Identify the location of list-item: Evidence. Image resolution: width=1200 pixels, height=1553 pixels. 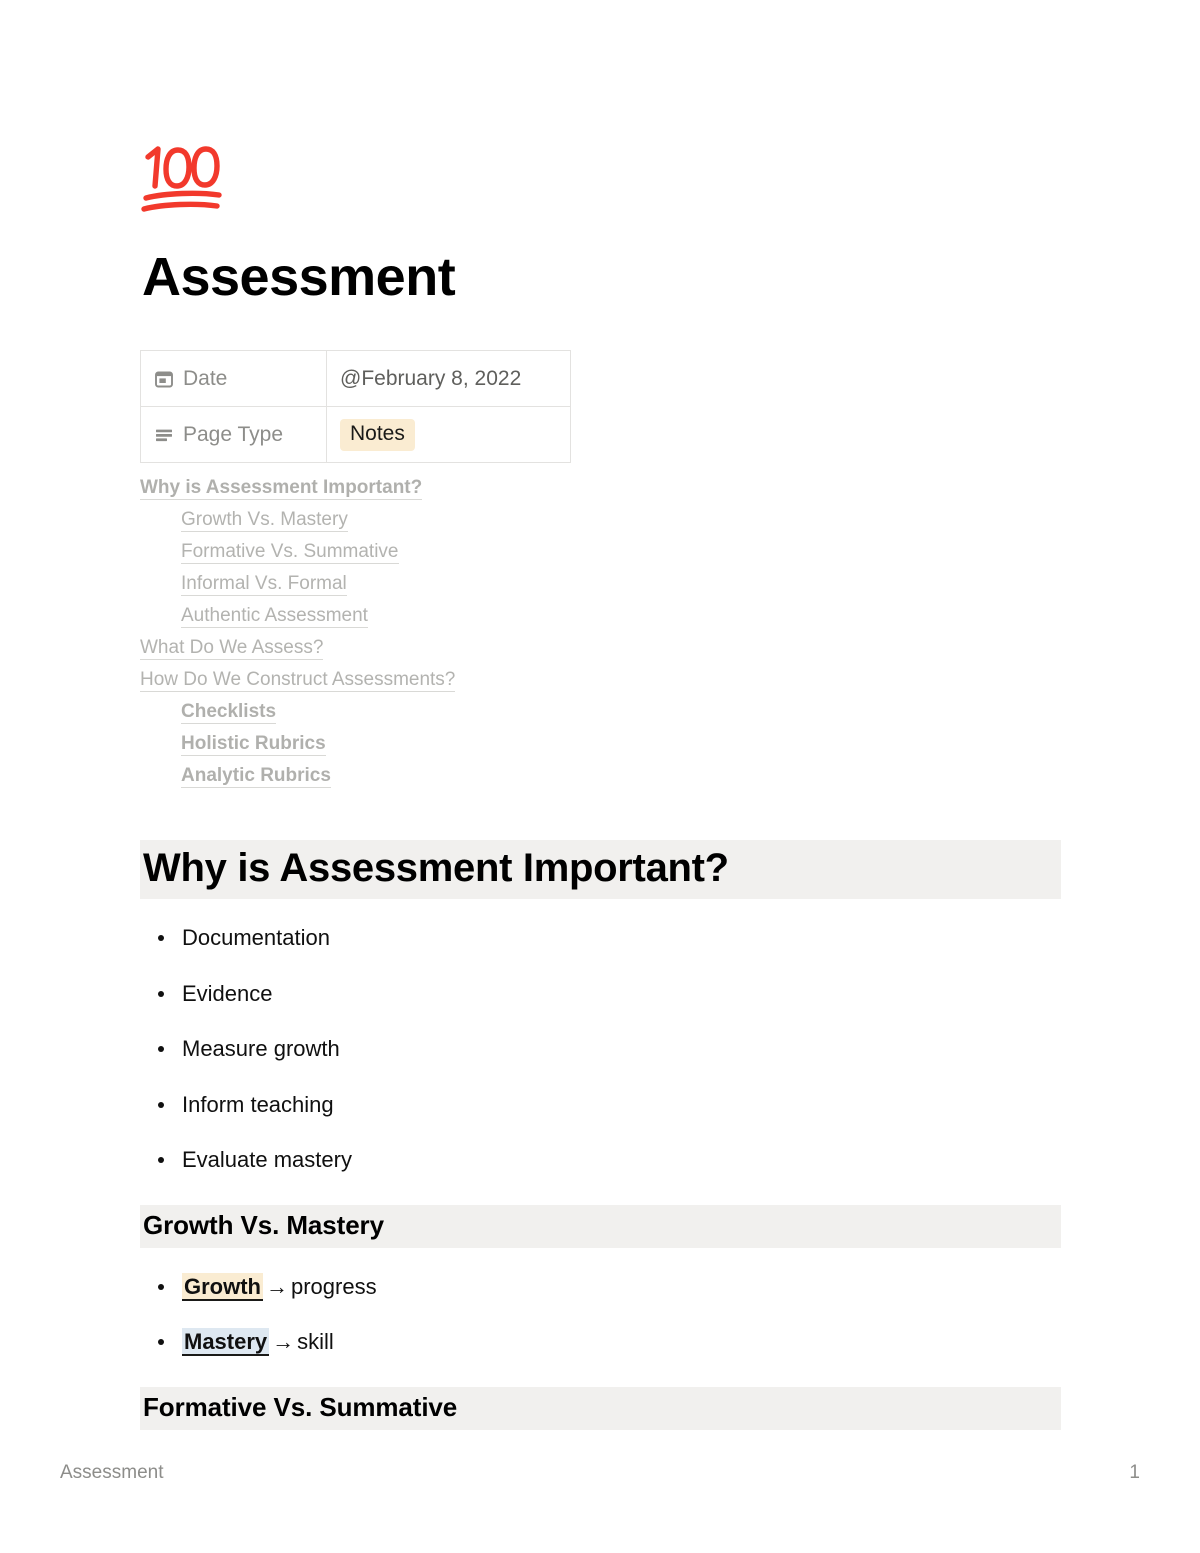
(600, 994).